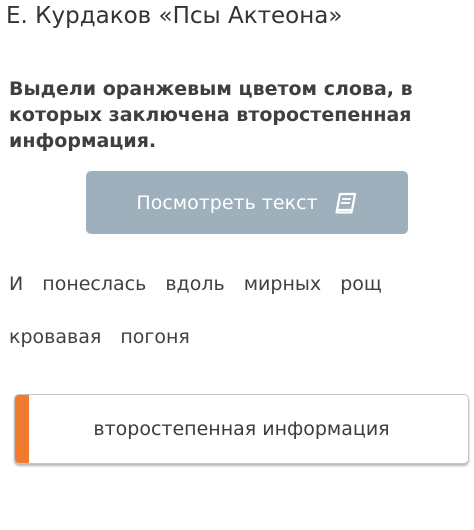  Describe the element at coordinates (227, 202) in the screenshot. I see `show-text-button-label: Посмотреть текст` at that location.